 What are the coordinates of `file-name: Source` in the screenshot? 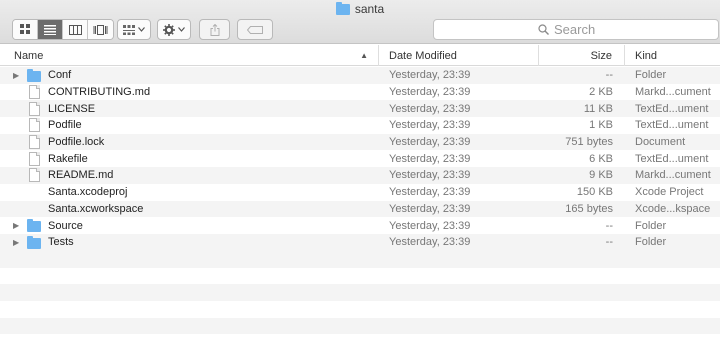 It's located at (65, 225).